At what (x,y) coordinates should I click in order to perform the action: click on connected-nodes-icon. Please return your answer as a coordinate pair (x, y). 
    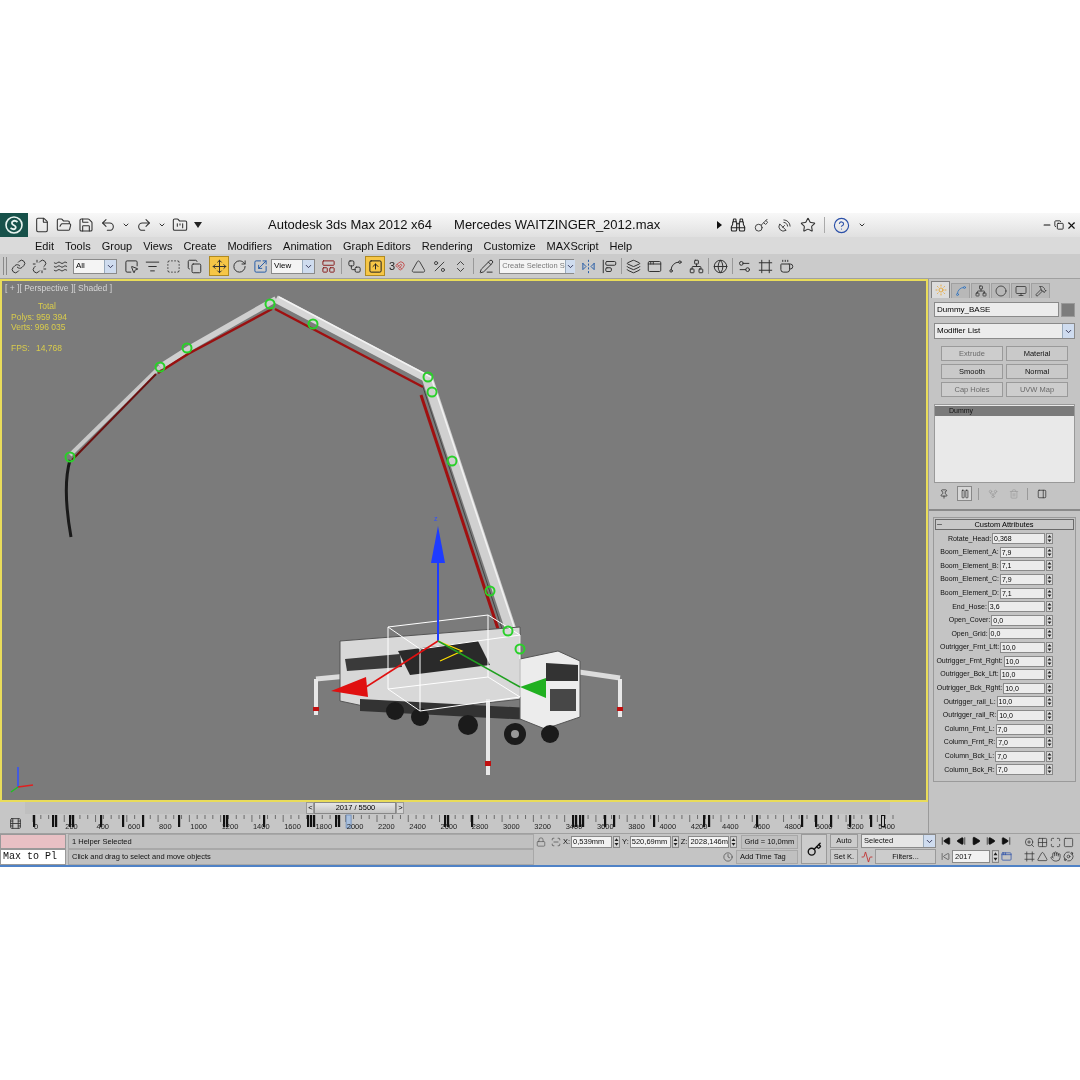
    Looking at the image, I should click on (354, 266).